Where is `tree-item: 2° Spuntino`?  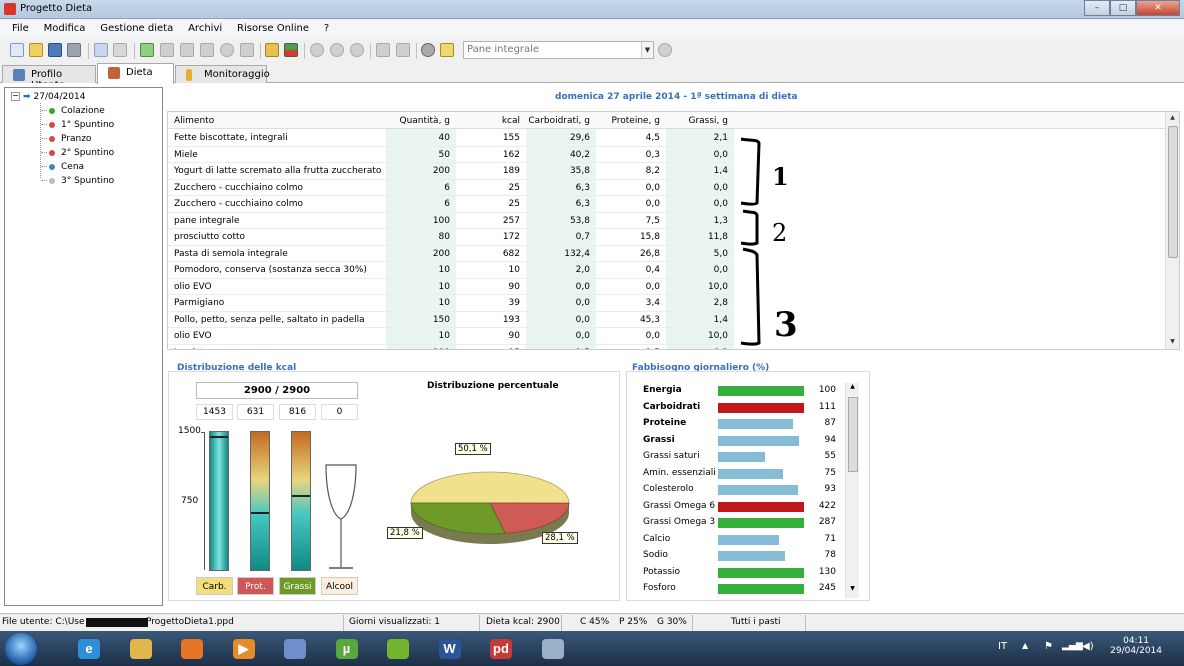
tree-item: 2° Spuntino is located at coordinates (77, 154).